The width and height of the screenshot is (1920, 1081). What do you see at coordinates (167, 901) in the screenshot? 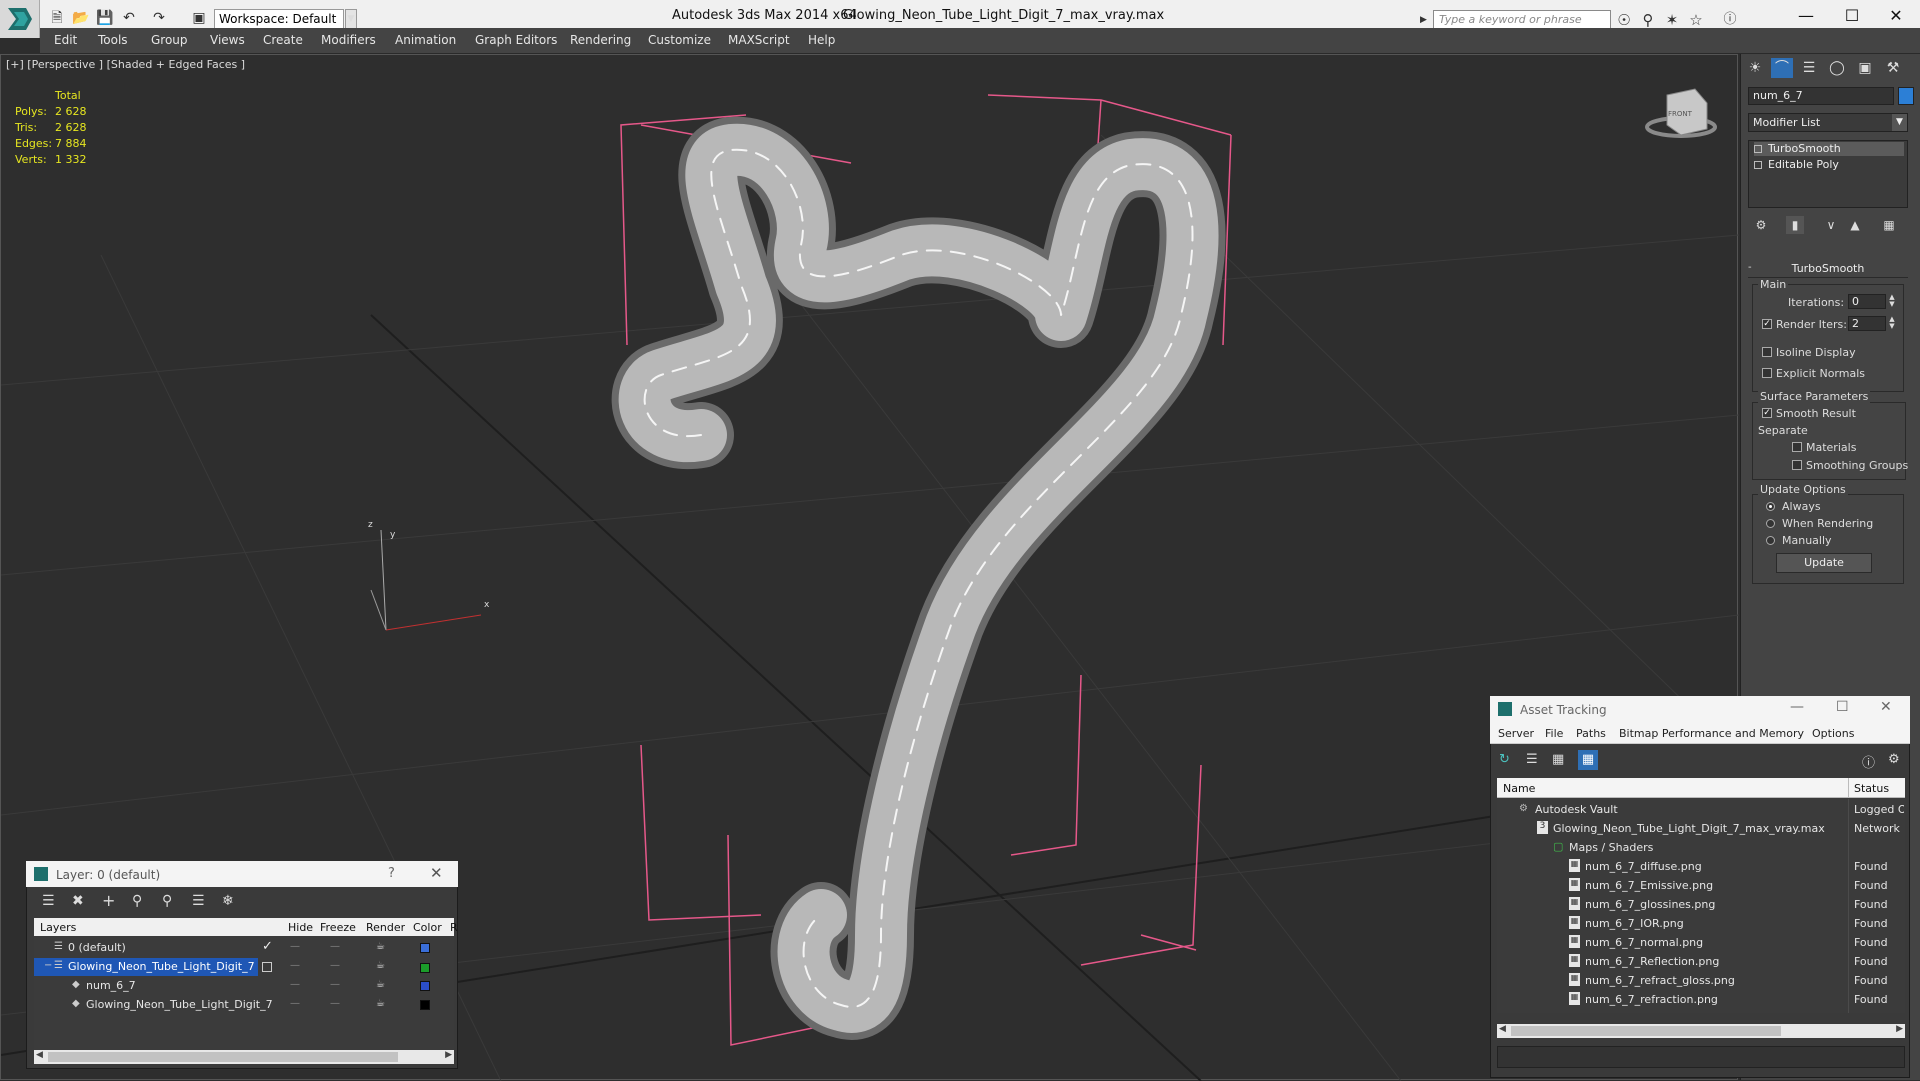
I see `highlight-layer-icon: ⚲` at bounding box center [167, 901].